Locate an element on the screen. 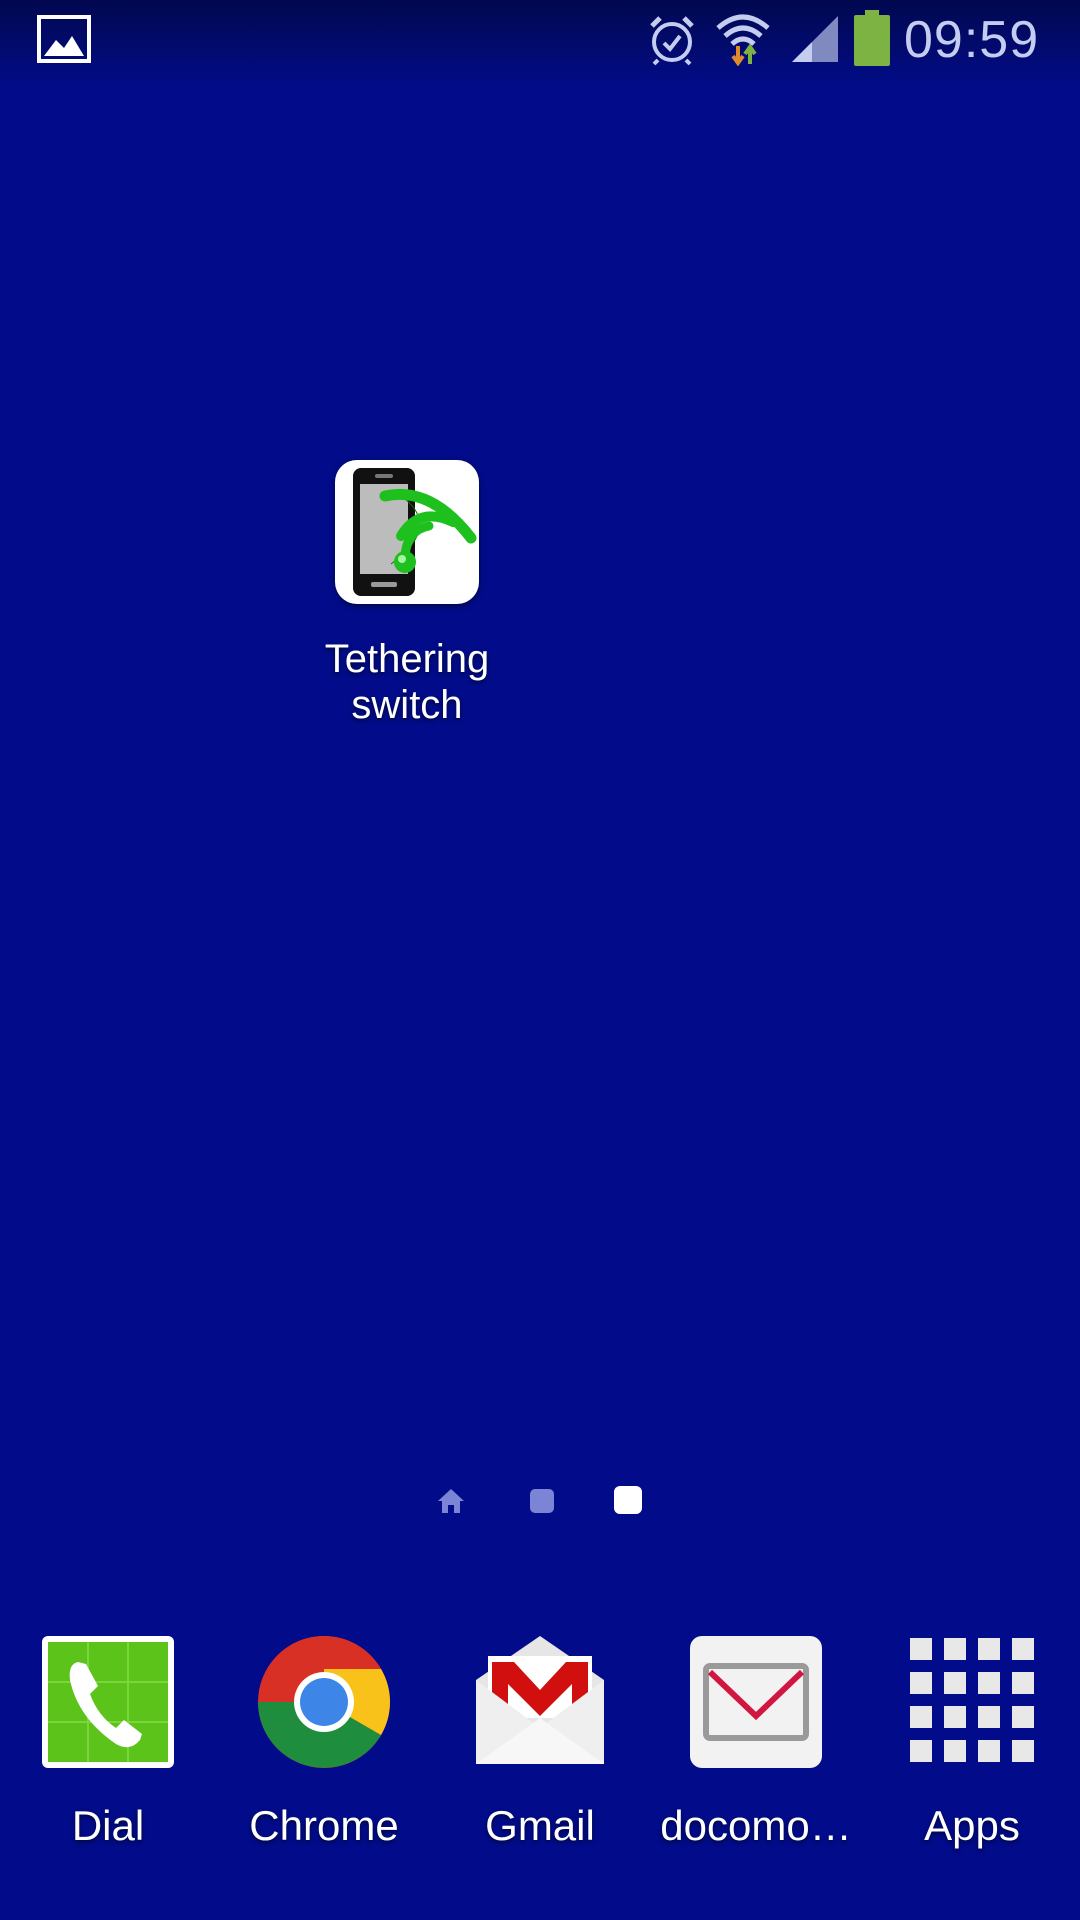 This screenshot has height=1920, width=1080. dock-item-gmail: Gmail is located at coordinates (540, 1745).